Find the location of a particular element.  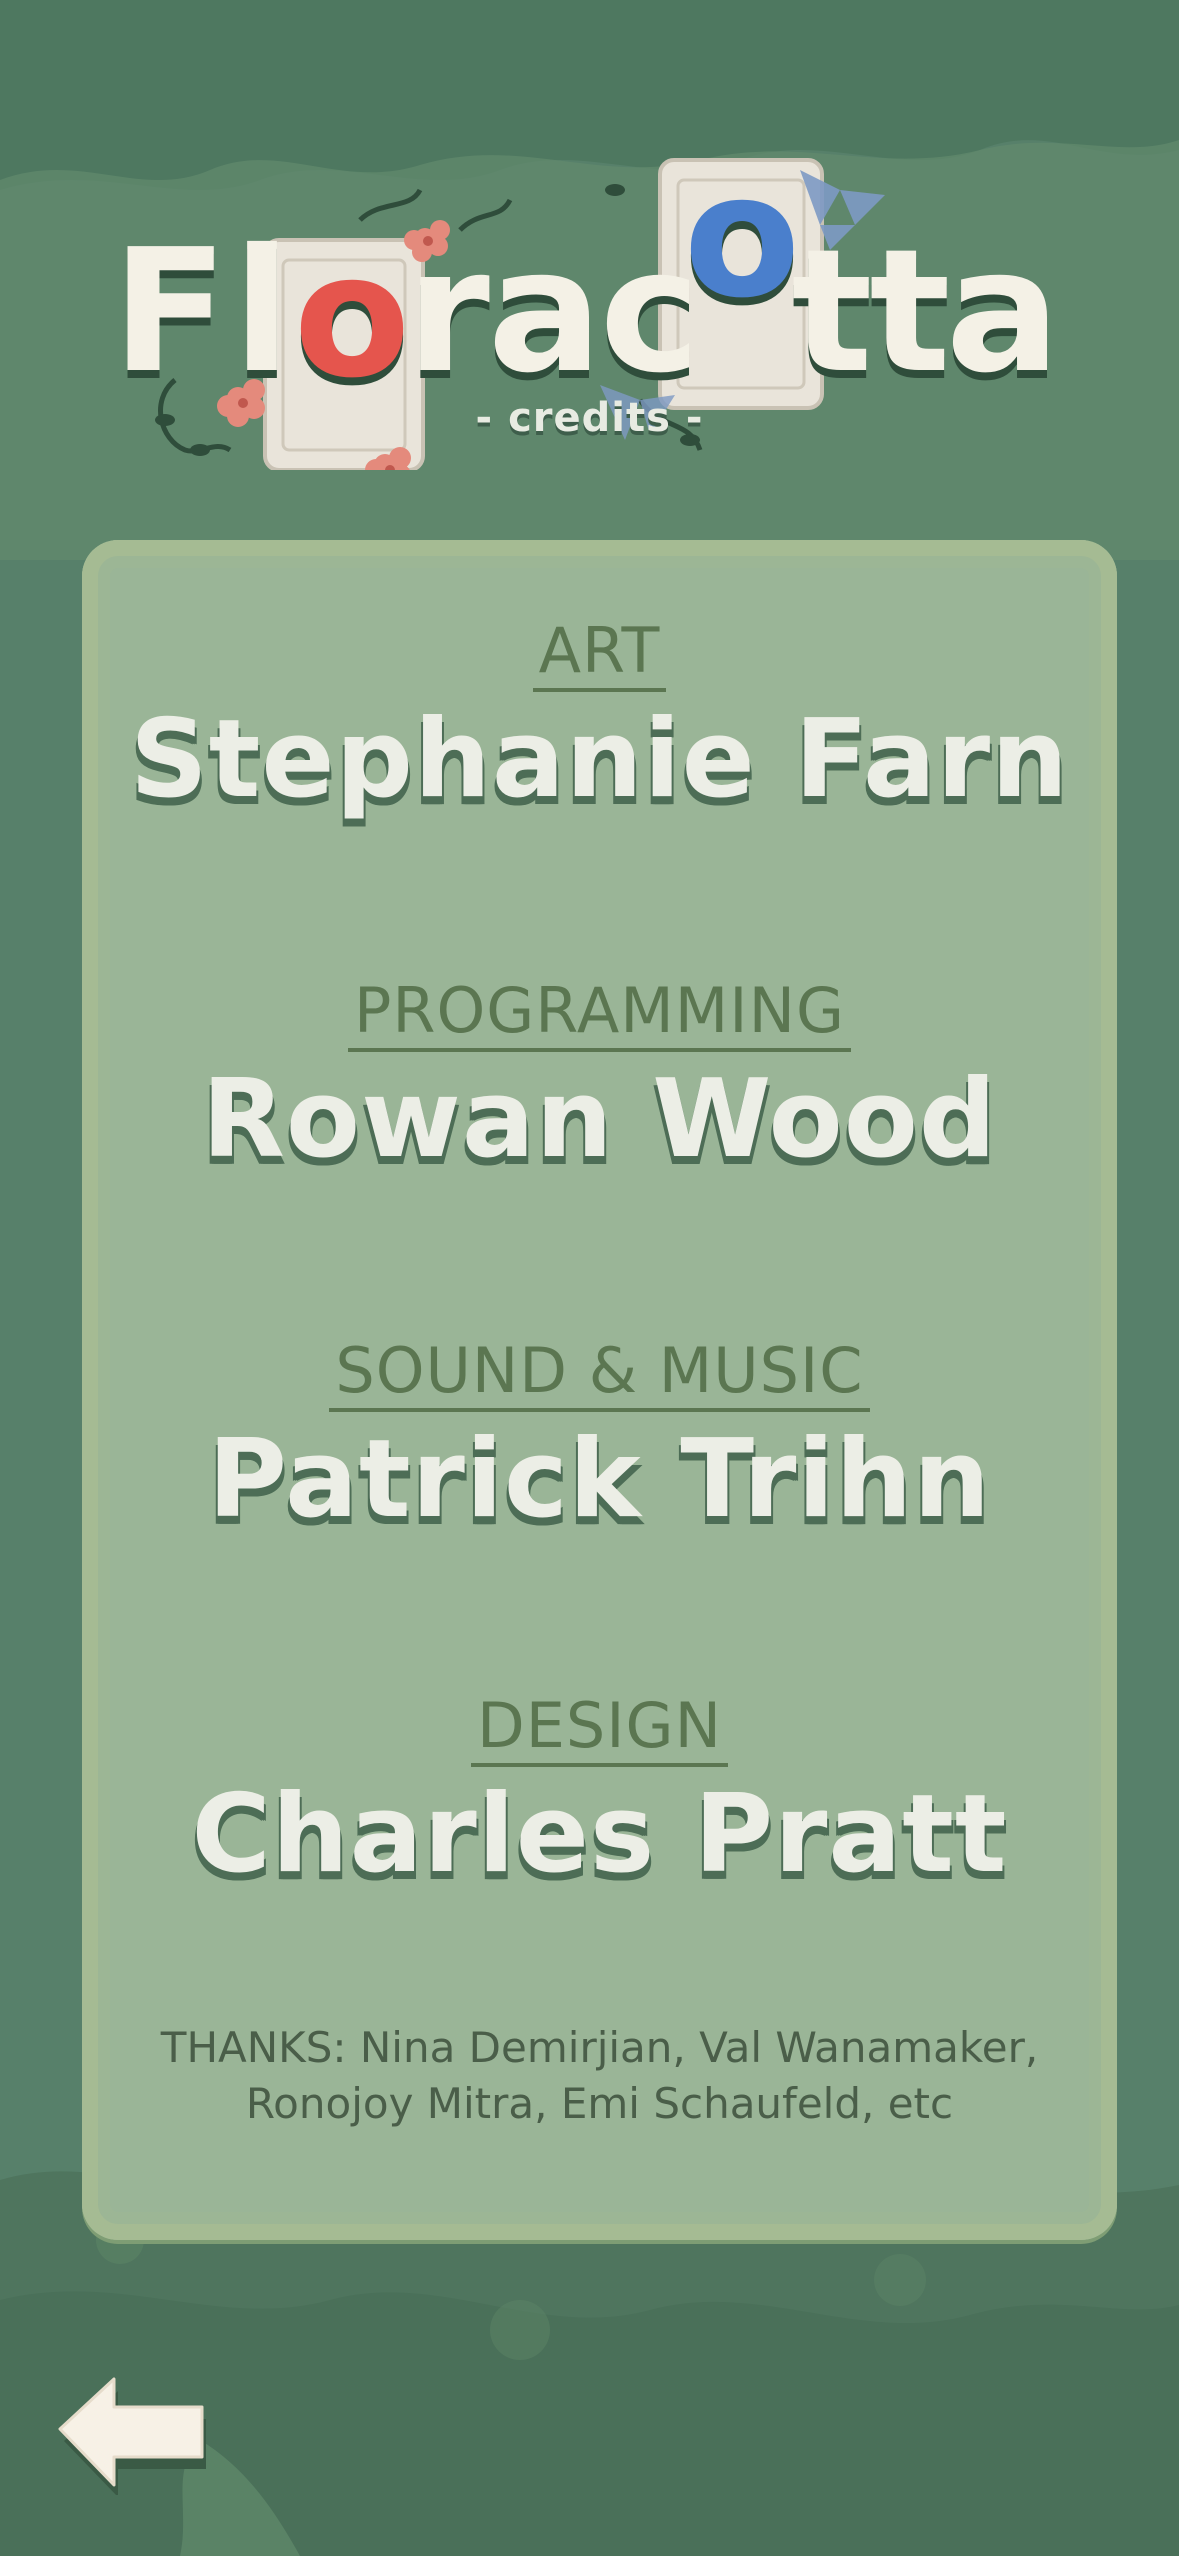

credit-programming: PROGRAMMING Rowan Wood is located at coordinates (599, 1077).